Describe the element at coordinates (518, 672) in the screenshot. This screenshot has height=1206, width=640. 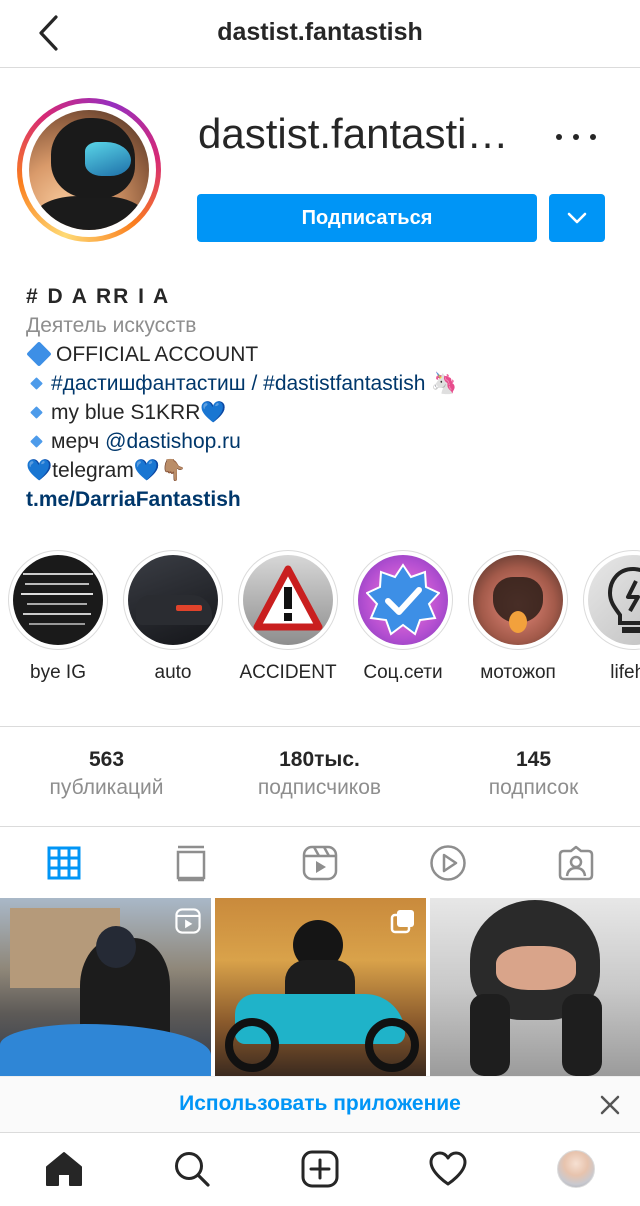
I see `highlight-label: мотожоп` at that location.